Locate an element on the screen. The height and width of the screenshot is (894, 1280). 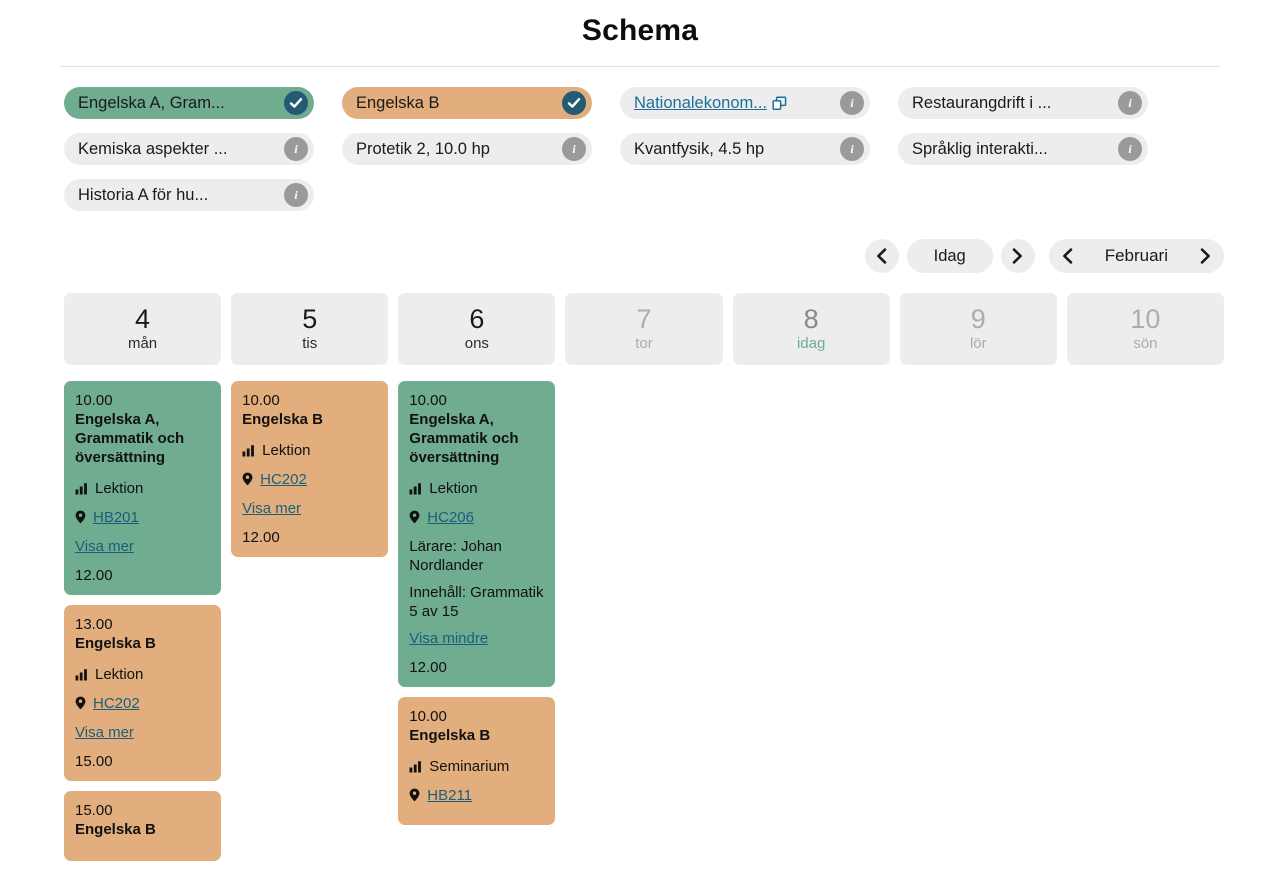
day-weekday-label: ons is located at coordinates (476, 343).